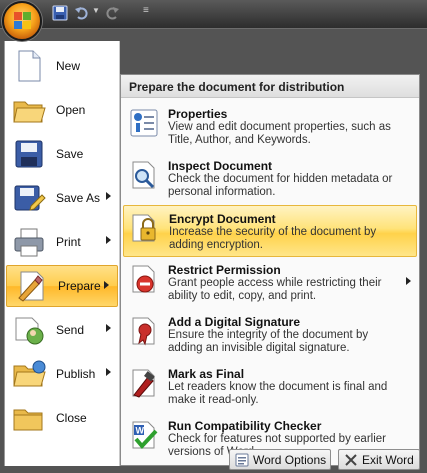  Describe the element at coordinates (351, 459) in the screenshot. I see `close-icon` at that location.